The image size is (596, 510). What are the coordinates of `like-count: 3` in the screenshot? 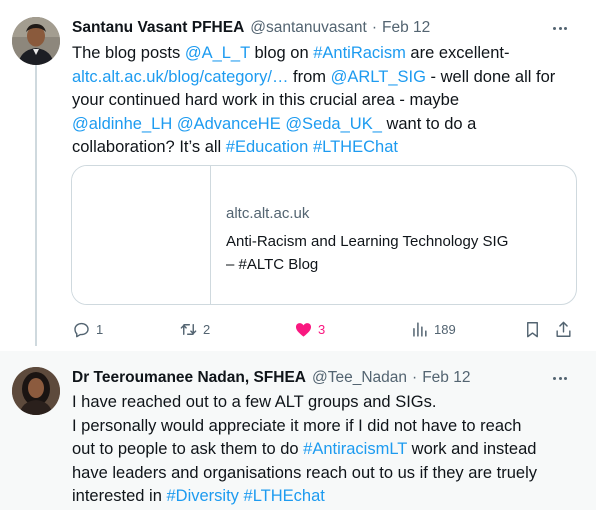 It's located at (322, 329).